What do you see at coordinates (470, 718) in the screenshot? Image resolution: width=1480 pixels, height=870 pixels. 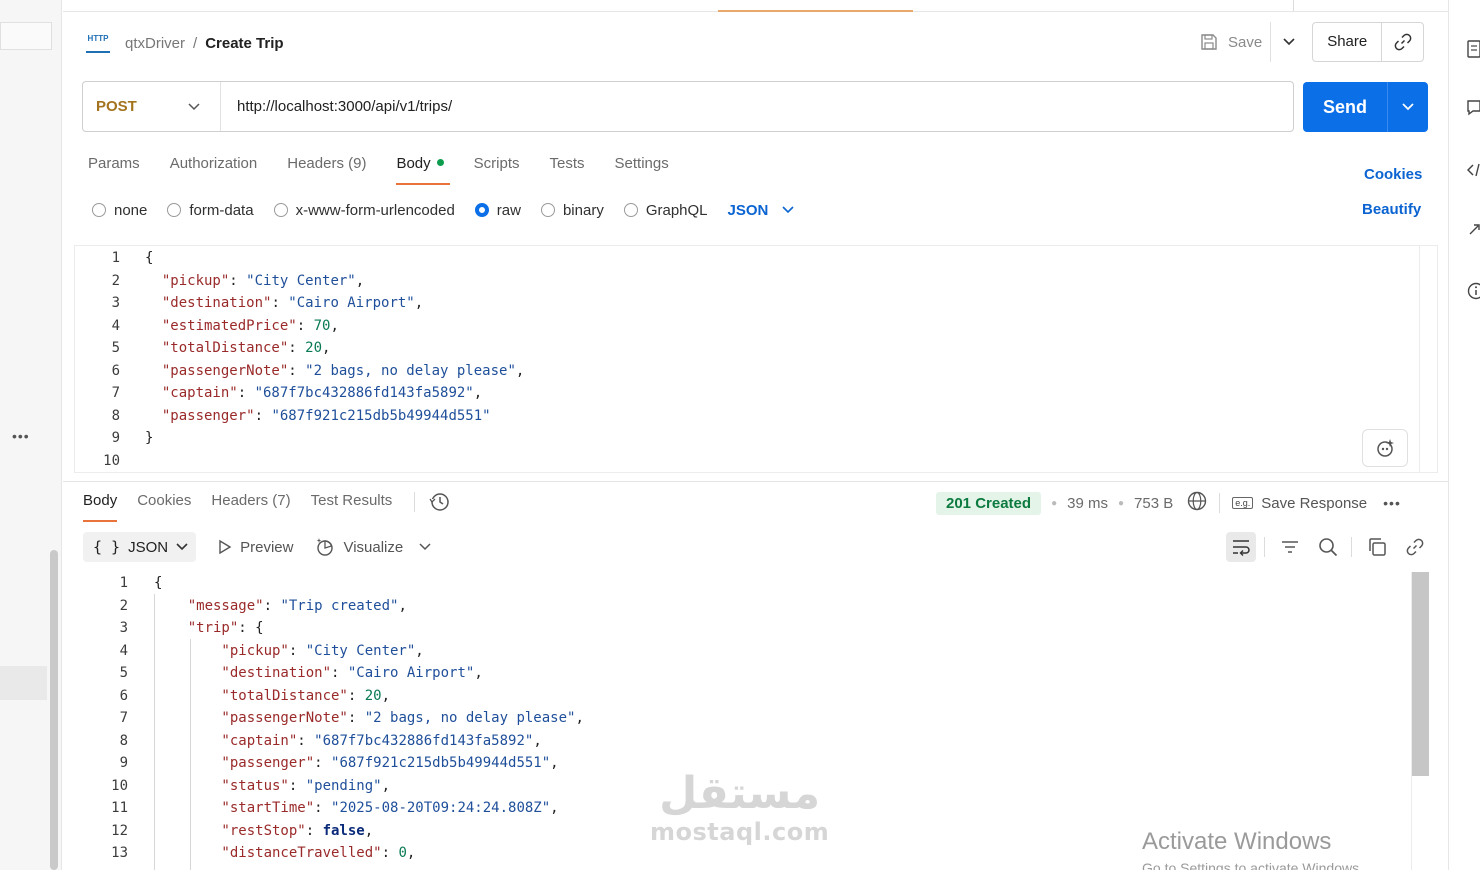 I see `code-token: "2 bags, no delay please"` at bounding box center [470, 718].